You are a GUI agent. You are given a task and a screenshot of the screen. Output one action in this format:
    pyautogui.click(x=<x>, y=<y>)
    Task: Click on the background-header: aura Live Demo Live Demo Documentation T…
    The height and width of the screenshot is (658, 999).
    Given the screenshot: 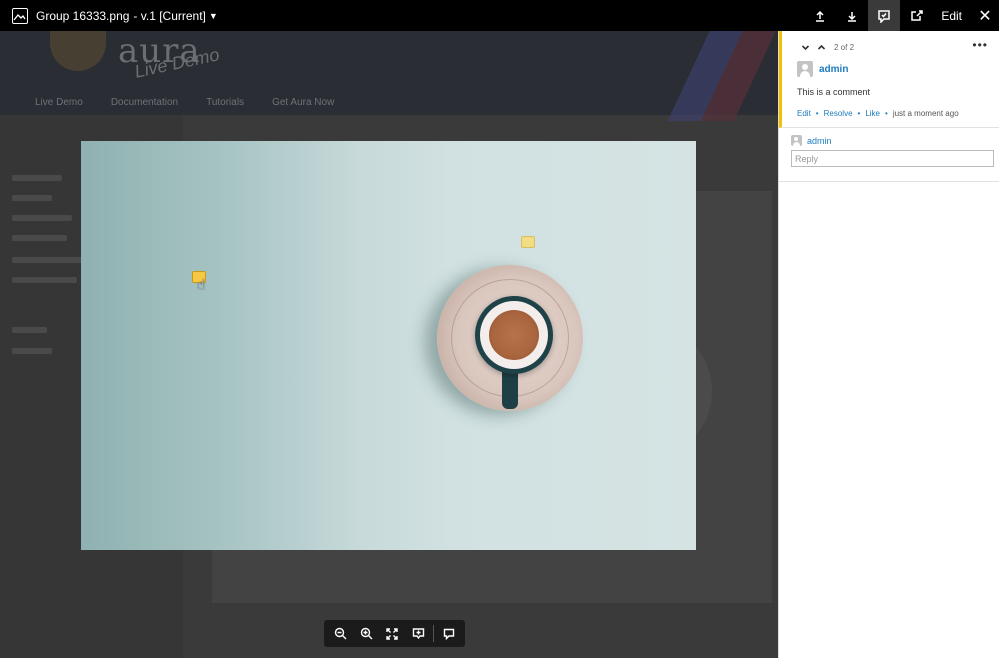 What is the action you would take?
    pyautogui.click(x=389, y=76)
    